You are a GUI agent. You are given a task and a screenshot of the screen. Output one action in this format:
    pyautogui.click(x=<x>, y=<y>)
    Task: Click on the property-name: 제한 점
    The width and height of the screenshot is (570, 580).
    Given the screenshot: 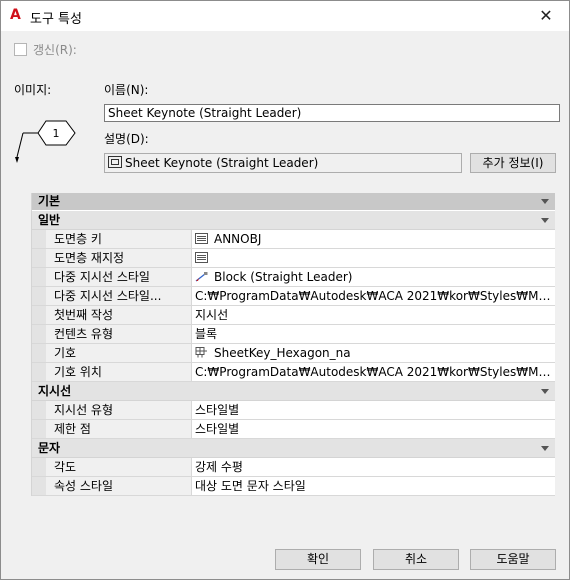 What is the action you would take?
    pyautogui.click(x=119, y=429)
    